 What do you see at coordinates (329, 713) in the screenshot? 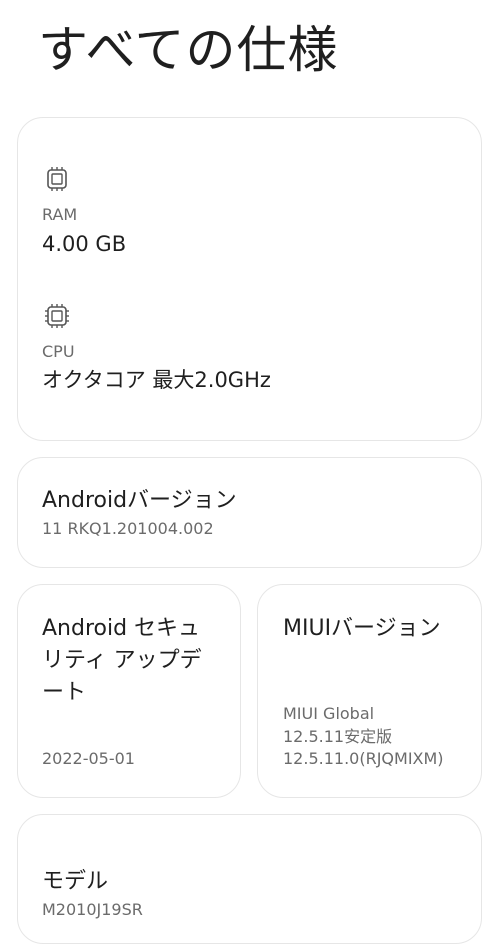
I see `miui-version-line1: MIUI Global` at bounding box center [329, 713].